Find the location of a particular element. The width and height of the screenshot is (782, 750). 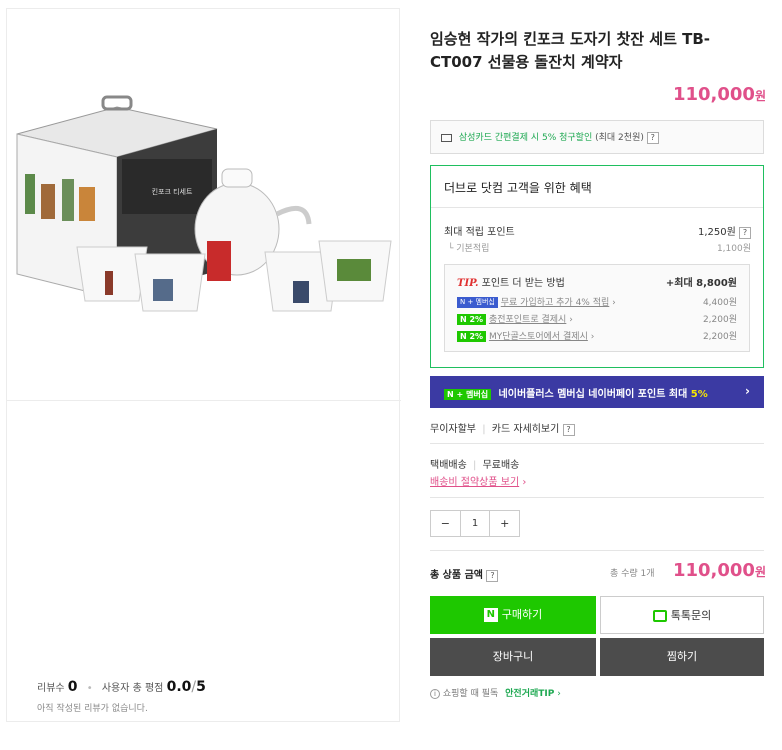

safe-trade-link: 안전거래TIP is located at coordinates (529, 694).